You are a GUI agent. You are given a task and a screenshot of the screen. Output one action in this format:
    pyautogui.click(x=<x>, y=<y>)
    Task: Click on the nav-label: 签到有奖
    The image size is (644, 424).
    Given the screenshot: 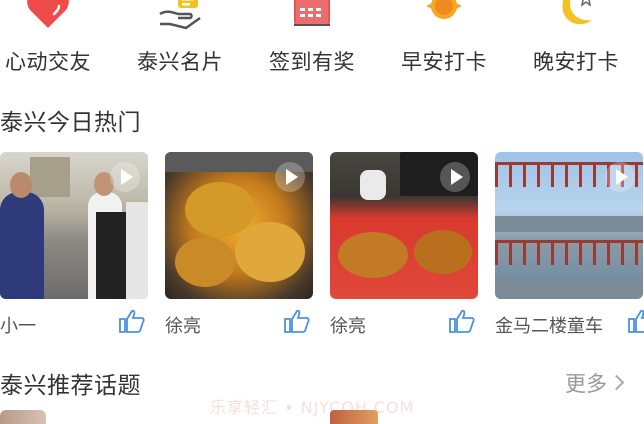 What is the action you would take?
    pyautogui.click(x=312, y=62)
    